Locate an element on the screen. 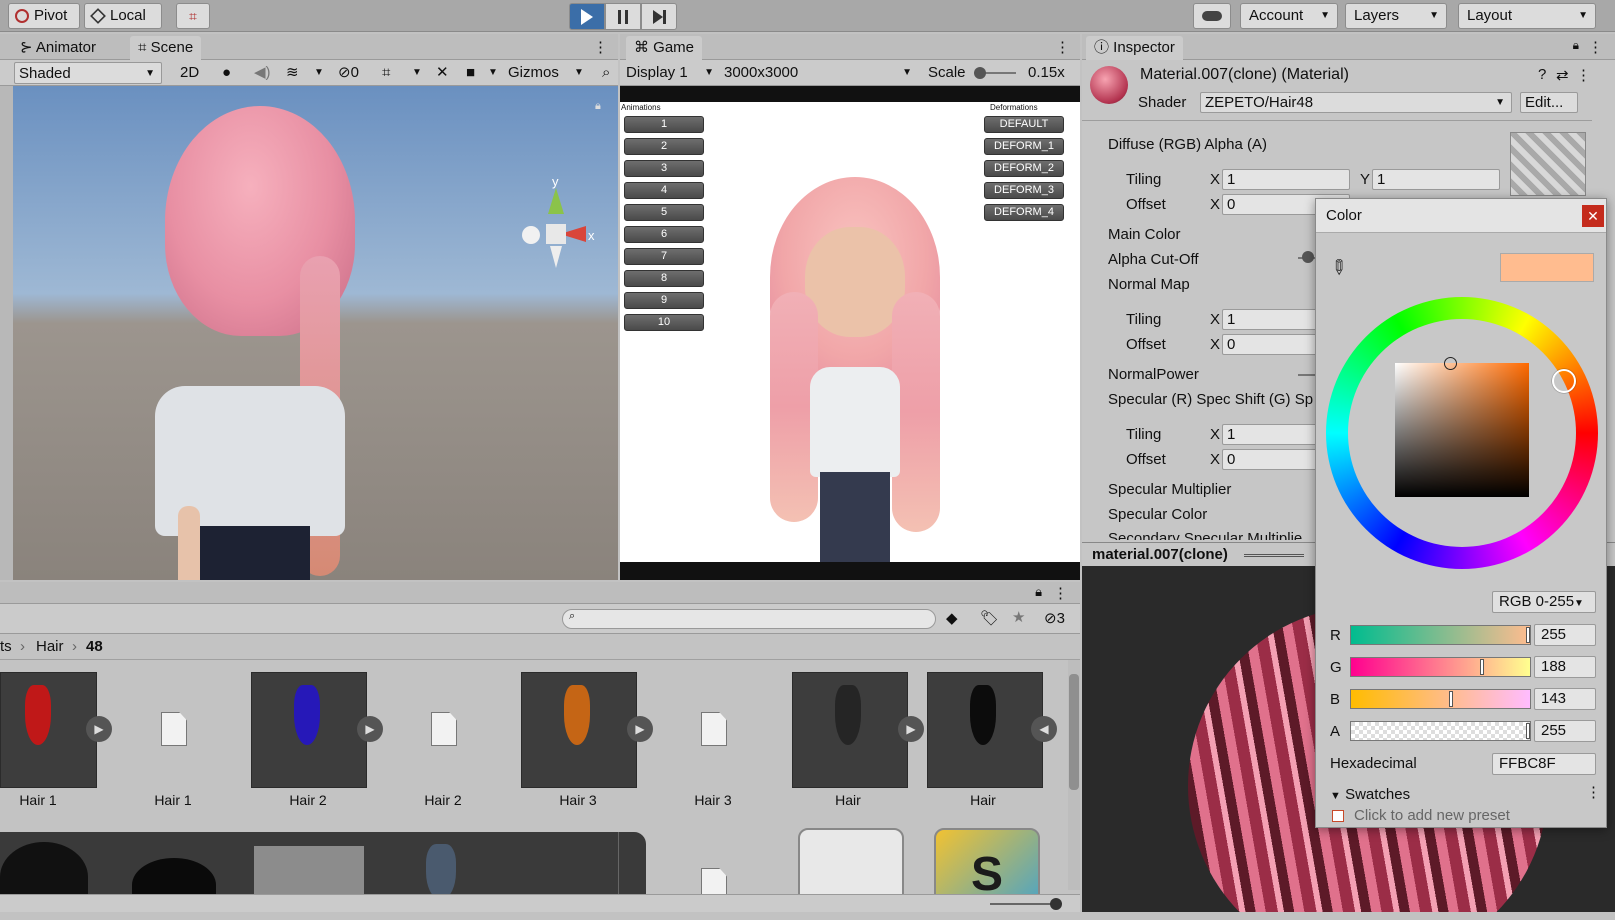 The height and width of the screenshot is (920, 1615). audio-icon: ◀︎) is located at coordinates (262, 73).